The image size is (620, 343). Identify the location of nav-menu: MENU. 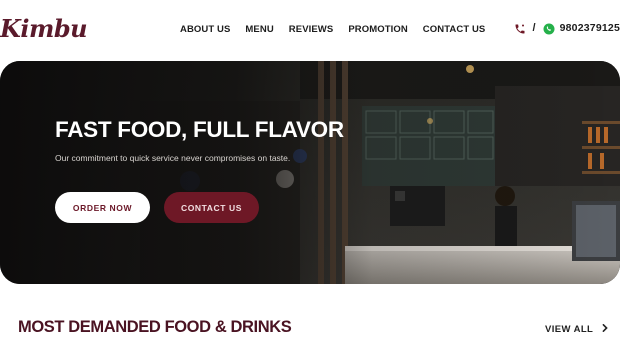
(259, 29).